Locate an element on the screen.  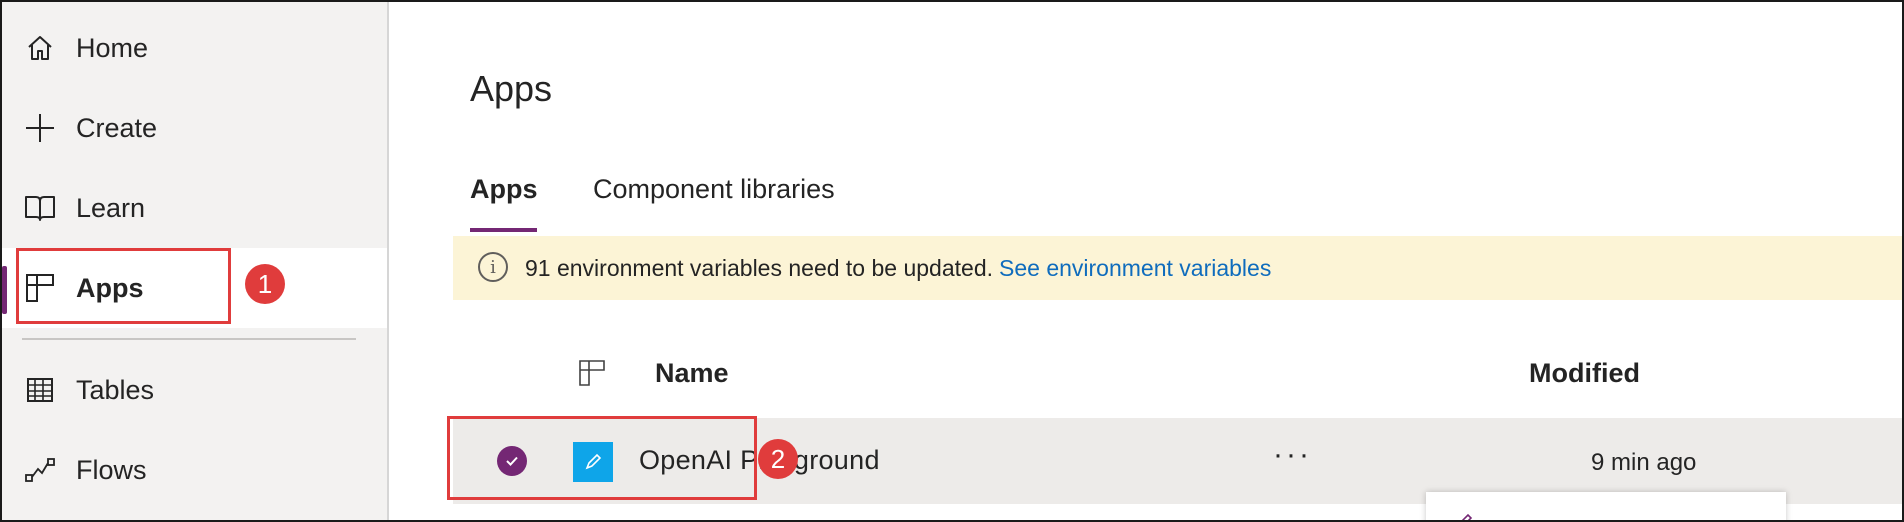
callout-highlight-apps is located at coordinates (123, 286).